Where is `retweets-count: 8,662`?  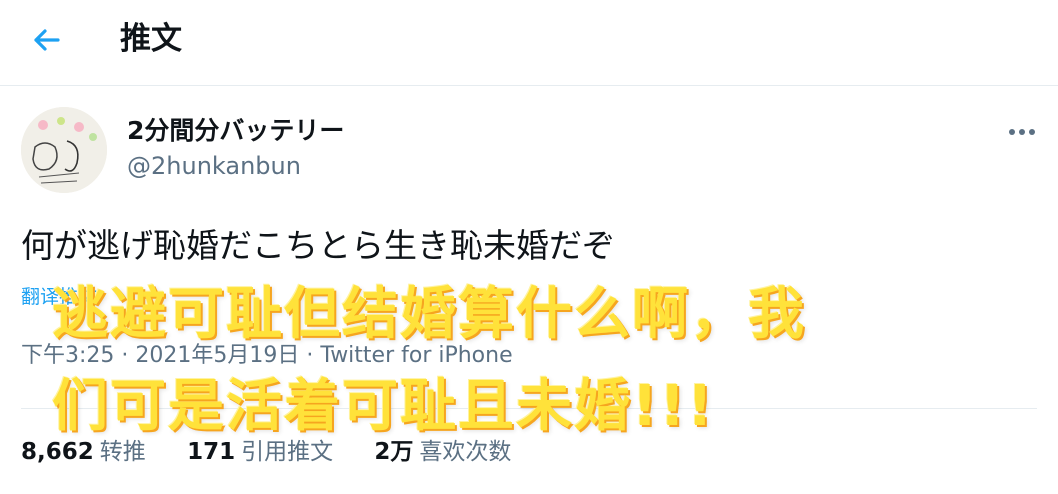 retweets-count: 8,662 is located at coordinates (57, 452).